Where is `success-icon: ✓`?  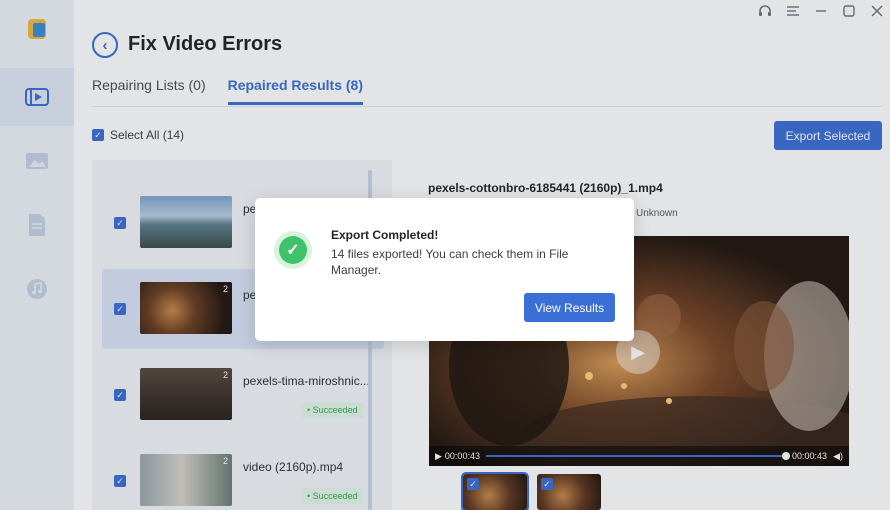 success-icon: ✓ is located at coordinates (293, 250).